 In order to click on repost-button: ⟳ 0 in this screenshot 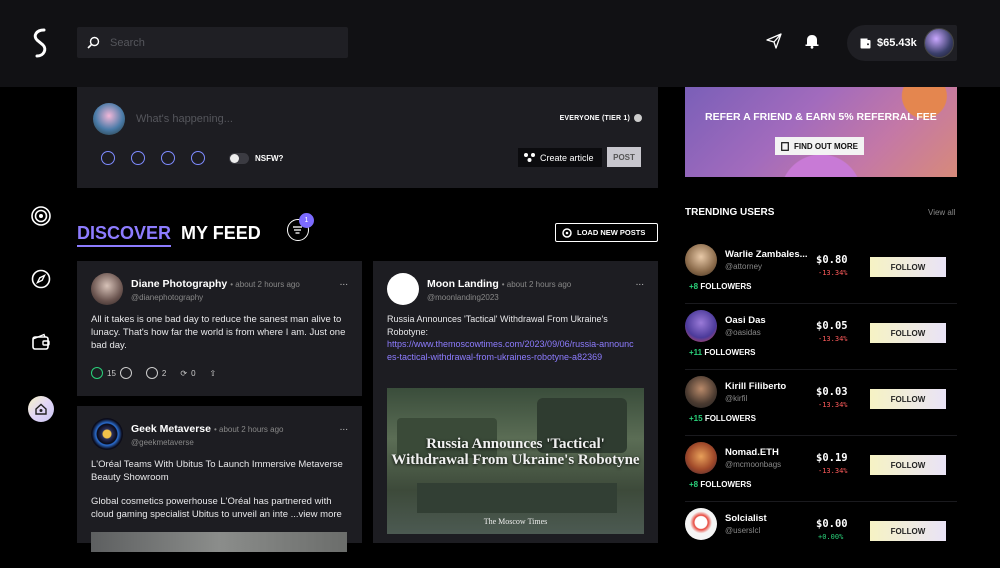, I will do `click(187, 373)`.